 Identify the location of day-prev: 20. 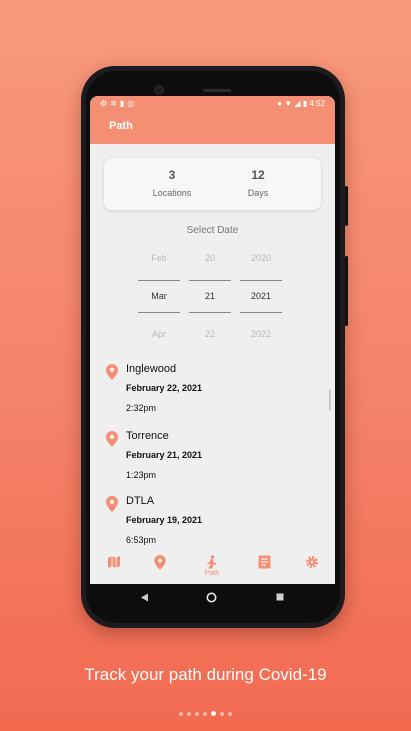
(210, 258).